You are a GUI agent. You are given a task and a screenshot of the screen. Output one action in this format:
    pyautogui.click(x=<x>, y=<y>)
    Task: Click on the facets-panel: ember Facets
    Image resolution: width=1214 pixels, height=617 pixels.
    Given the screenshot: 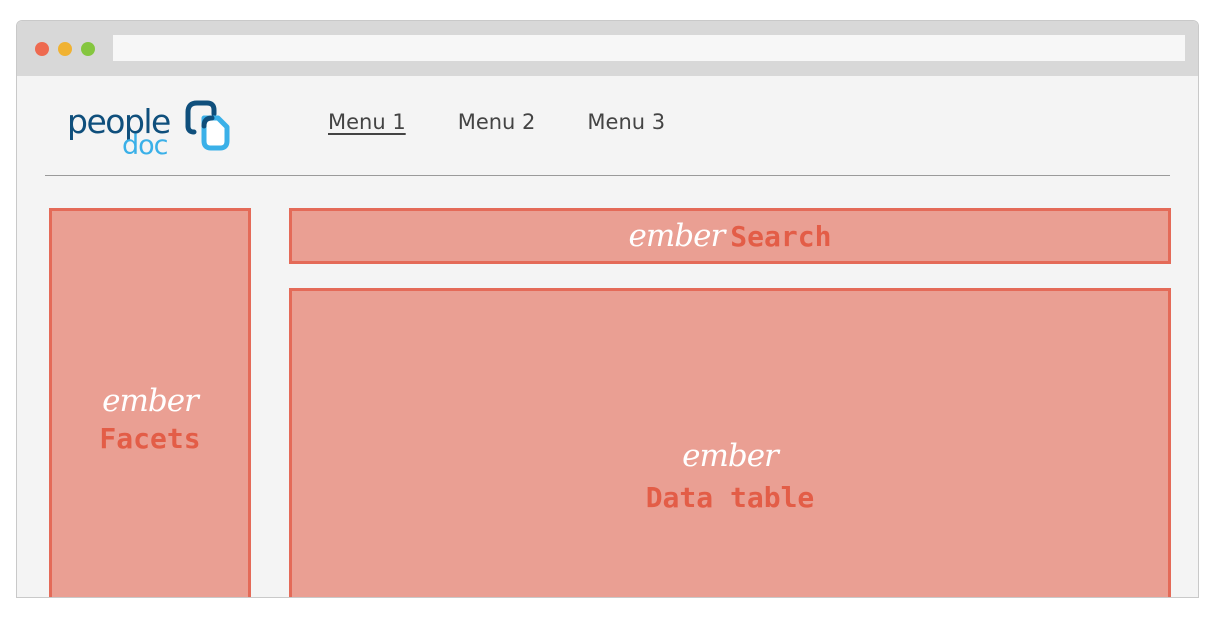 What is the action you would take?
    pyautogui.click(x=150, y=402)
    